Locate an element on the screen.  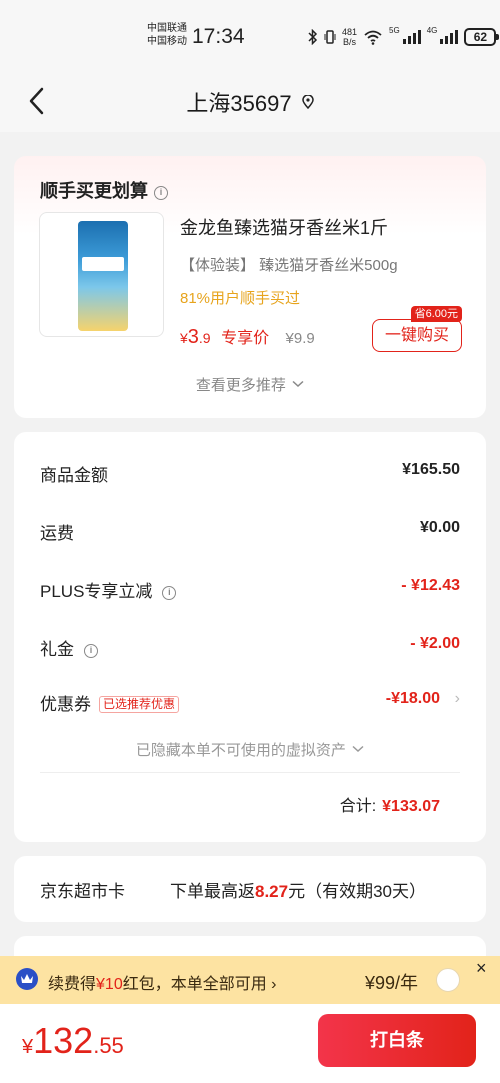
total-label: 合计: is located at coordinates (358, 806).